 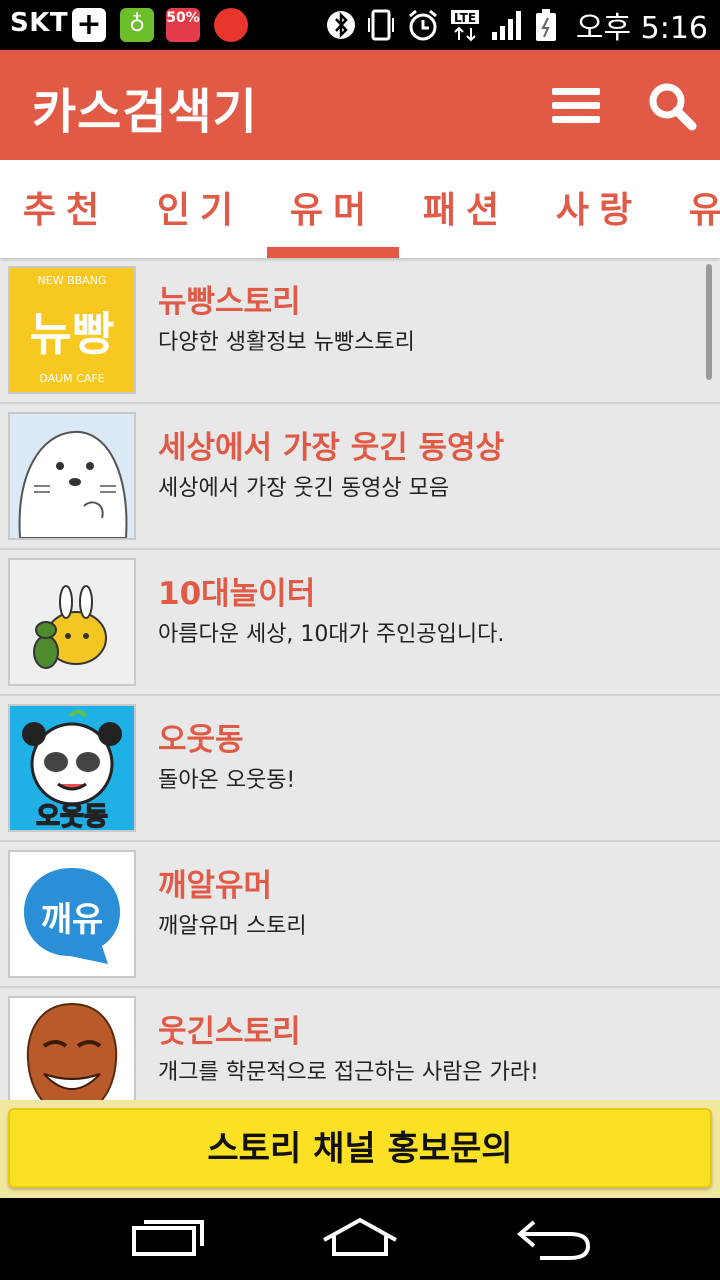 I want to click on item-title: 깨알유머, so click(x=215, y=886).